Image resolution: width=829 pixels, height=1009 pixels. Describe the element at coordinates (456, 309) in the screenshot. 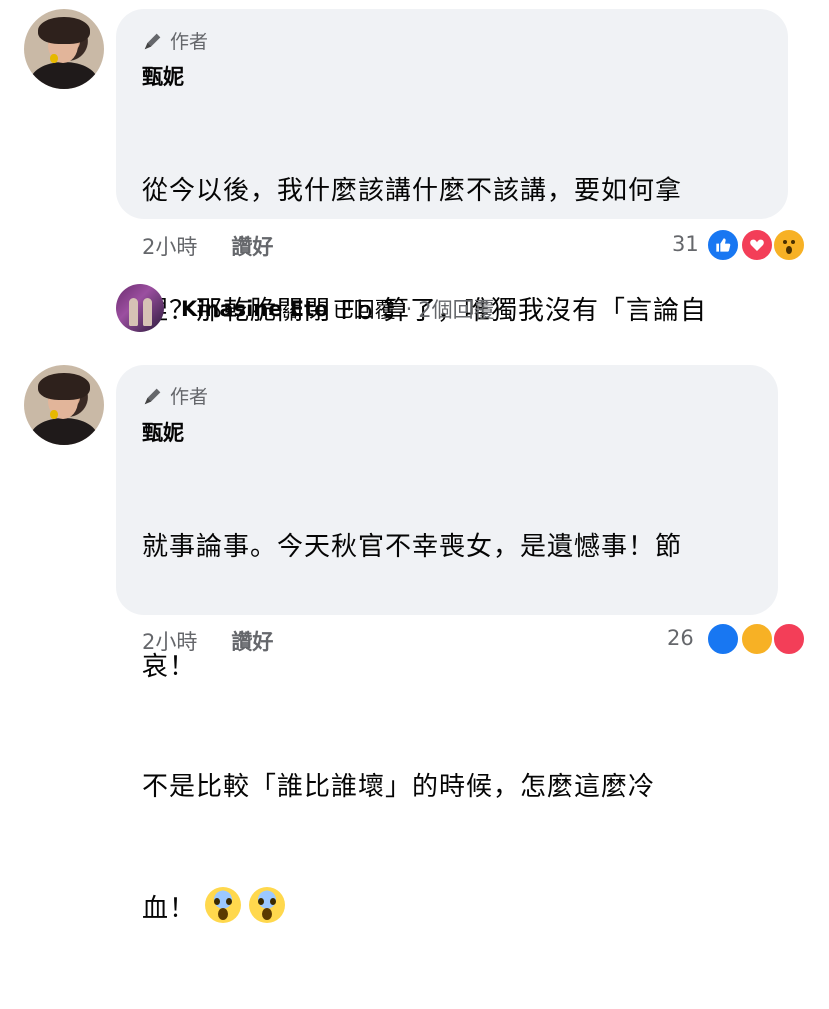

I see `reply-count: 2個回覆` at that location.